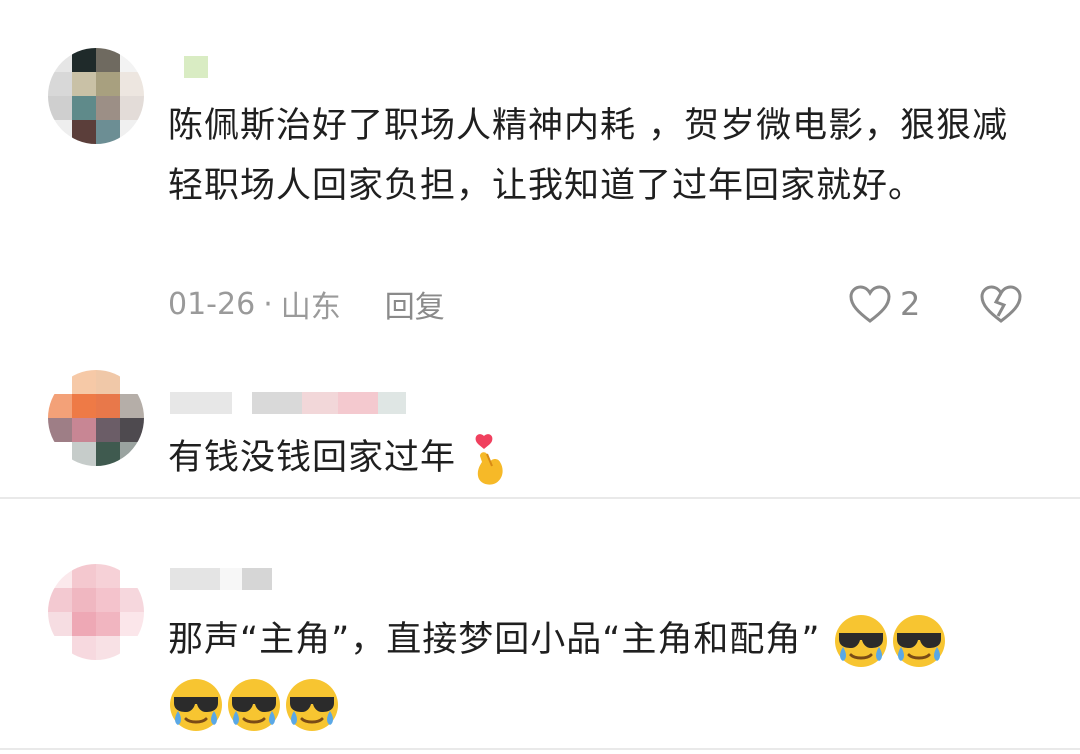  I want to click on broken-heart-icon, so click(1001, 304).